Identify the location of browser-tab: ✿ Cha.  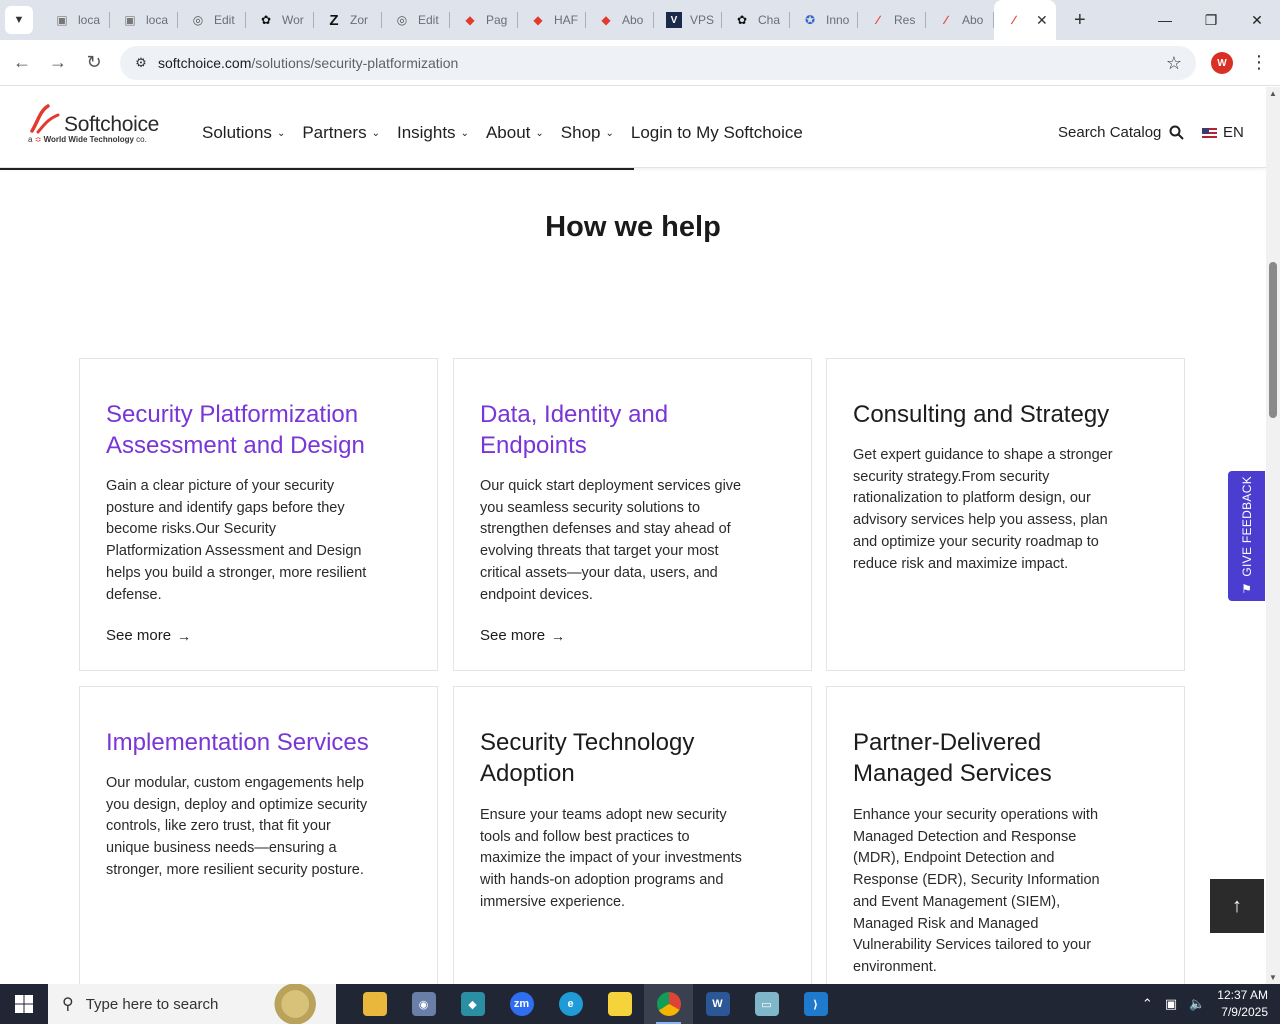
(756, 20).